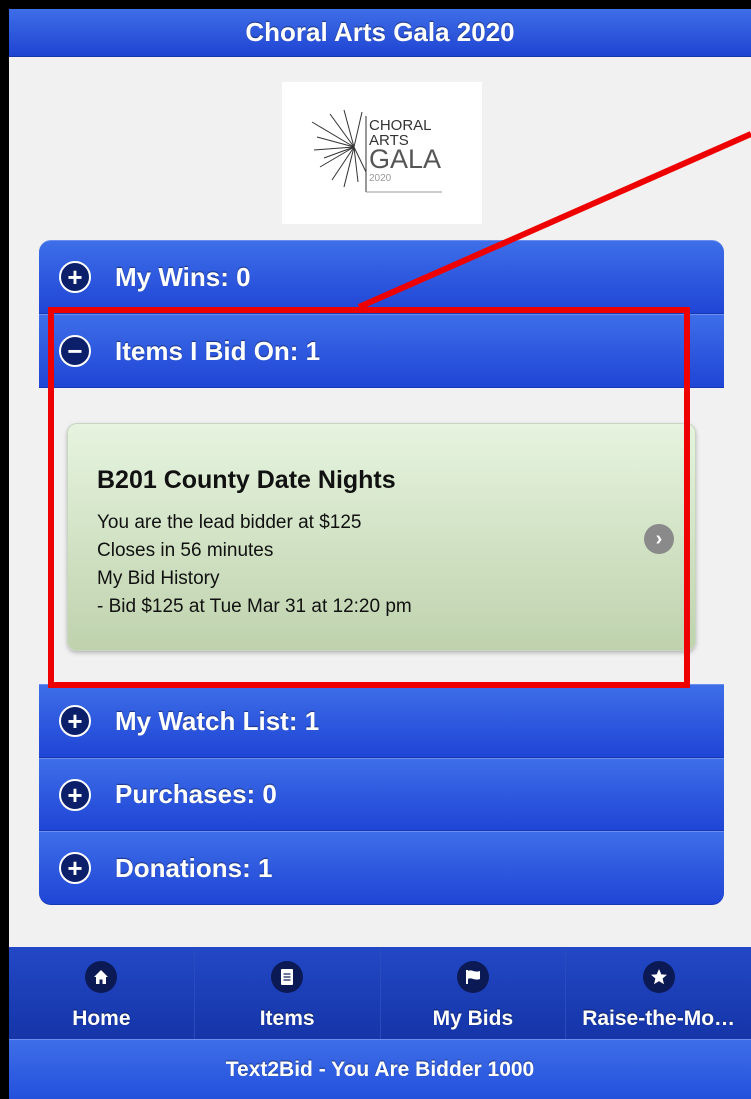  What do you see at coordinates (658, 977) in the screenshot?
I see `star-icon` at bounding box center [658, 977].